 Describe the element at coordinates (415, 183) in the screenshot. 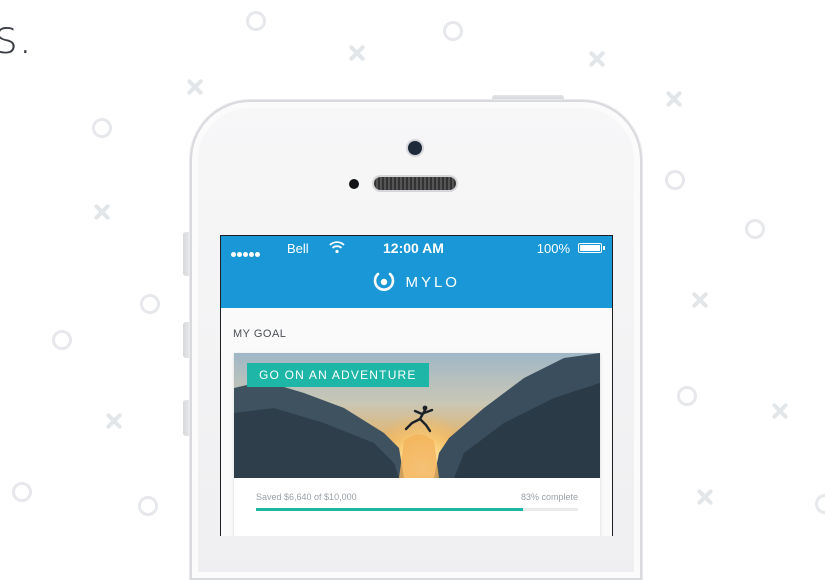

I see `earpiece-speaker` at that location.